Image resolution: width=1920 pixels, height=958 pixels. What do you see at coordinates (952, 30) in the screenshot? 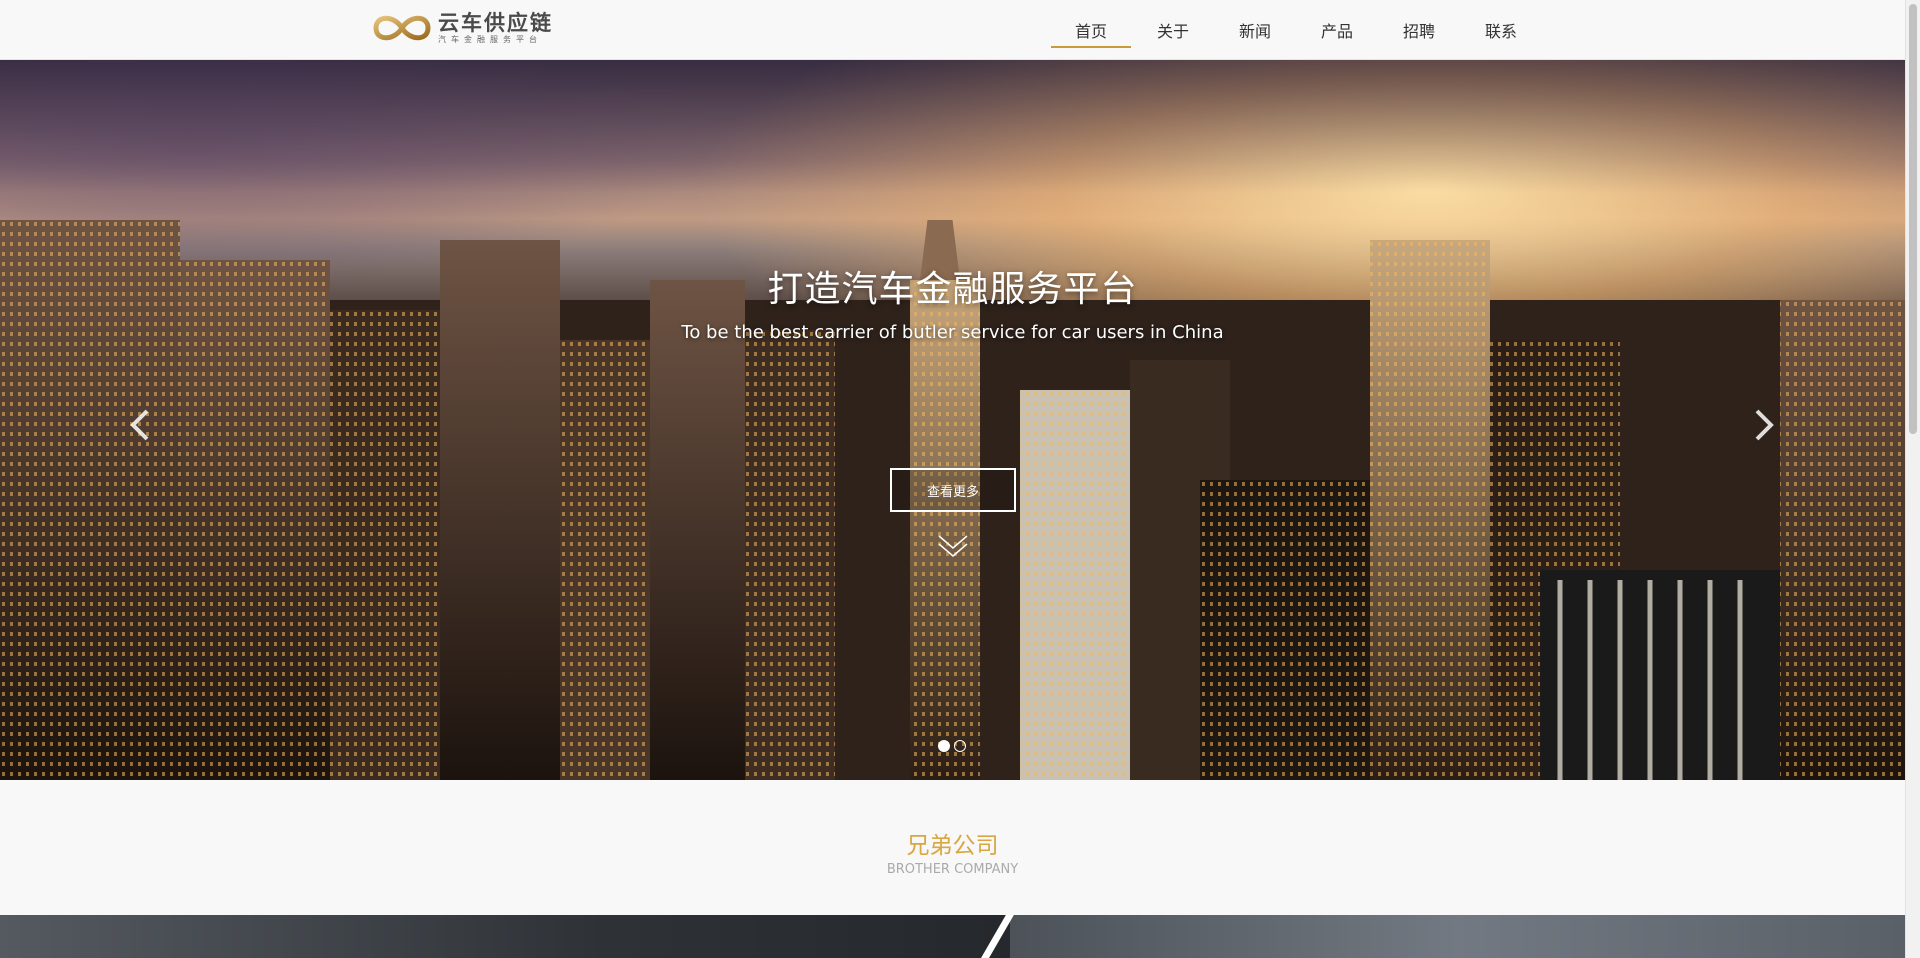
I see `site-header: 云车供应链 汽车金融服务平台 首页 关于 新闻 产品 招聘 联系` at bounding box center [952, 30].